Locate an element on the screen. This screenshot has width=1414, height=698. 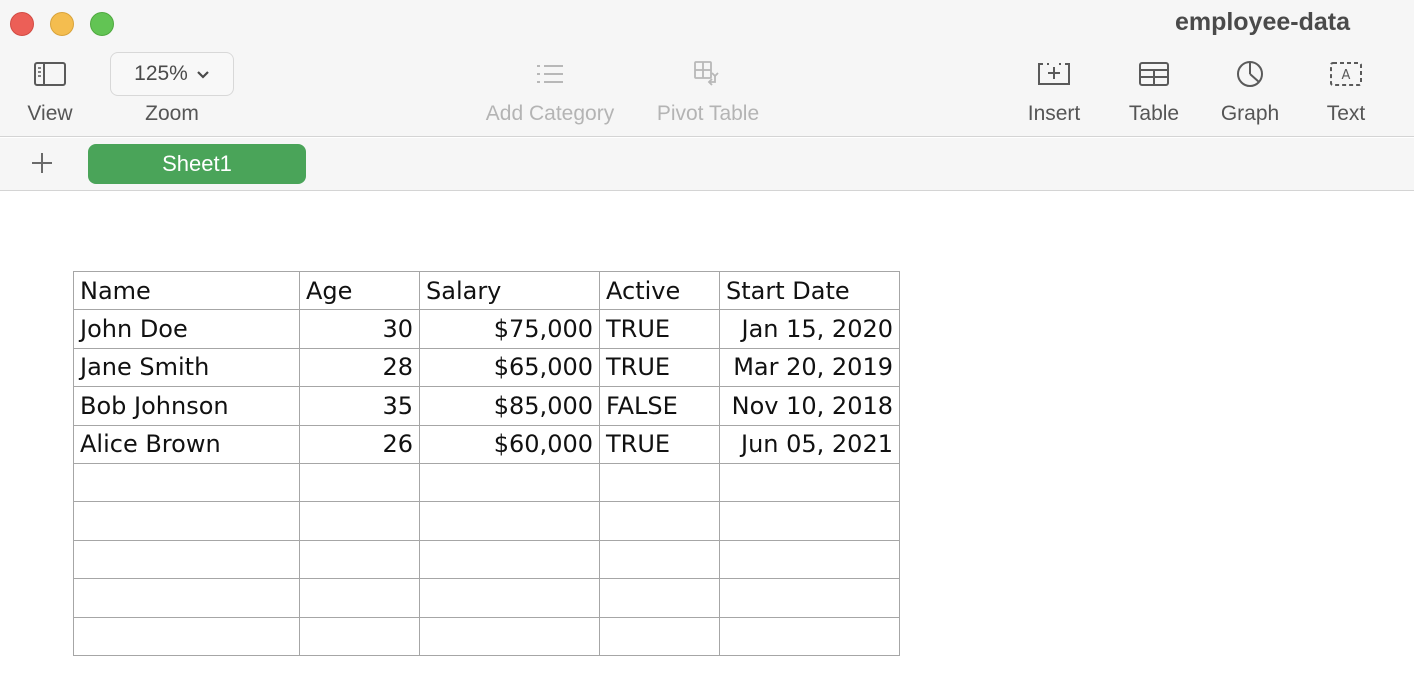
header-cell: Age is located at coordinates (359, 290).